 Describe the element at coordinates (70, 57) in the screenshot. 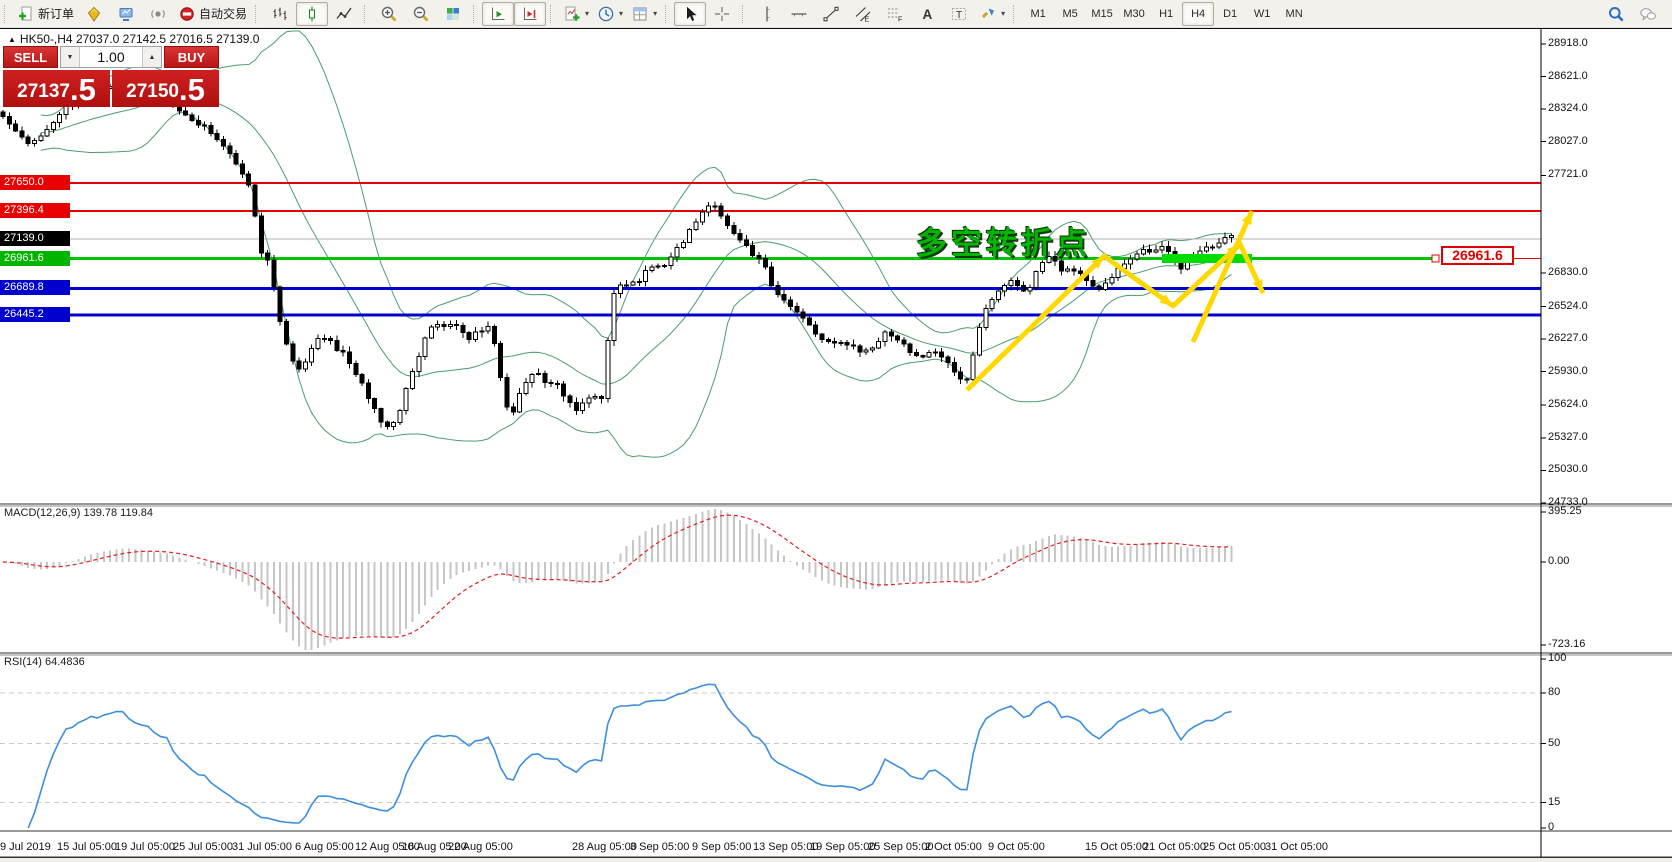

I see `volume-down-icon: ▼` at that location.